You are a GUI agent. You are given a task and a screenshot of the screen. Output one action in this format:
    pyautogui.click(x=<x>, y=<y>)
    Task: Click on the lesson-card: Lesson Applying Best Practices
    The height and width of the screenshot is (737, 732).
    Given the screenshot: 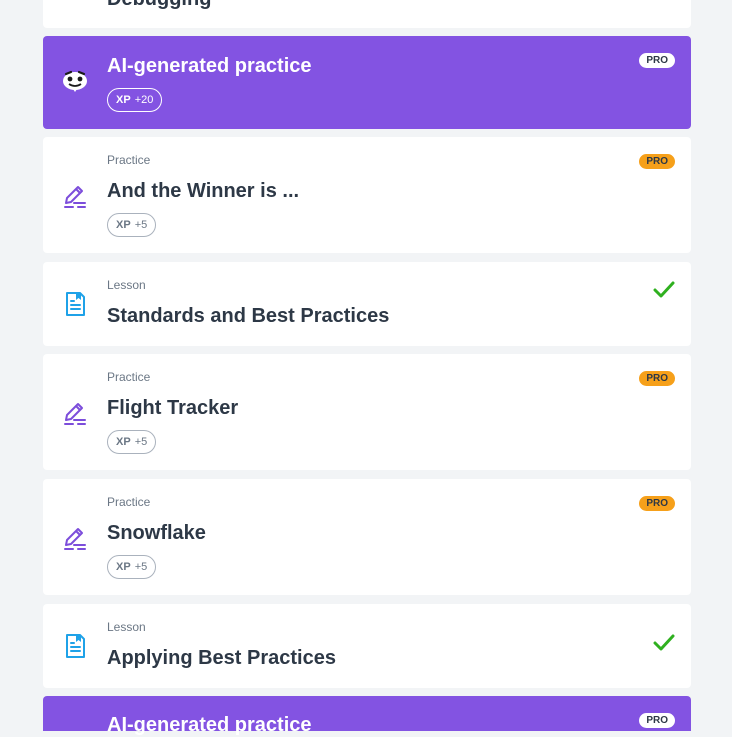 What is the action you would take?
    pyautogui.click(x=367, y=646)
    